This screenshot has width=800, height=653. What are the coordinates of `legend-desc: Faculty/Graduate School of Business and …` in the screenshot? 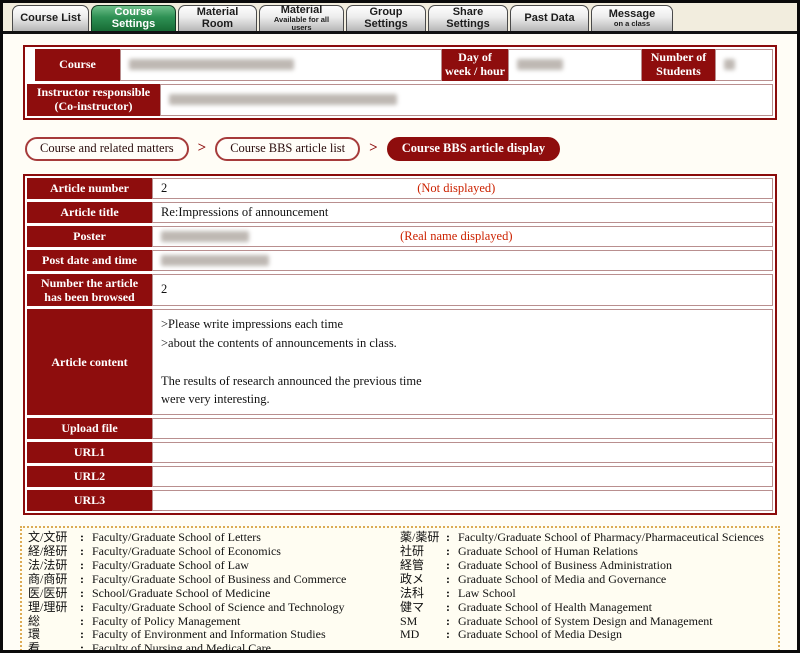 It's located at (219, 578).